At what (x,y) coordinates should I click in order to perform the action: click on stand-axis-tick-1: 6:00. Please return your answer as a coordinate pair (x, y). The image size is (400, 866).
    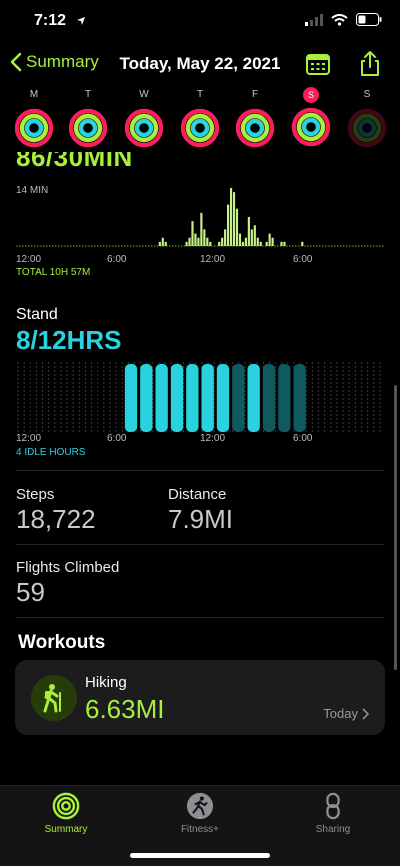
    Looking at the image, I should click on (117, 438).